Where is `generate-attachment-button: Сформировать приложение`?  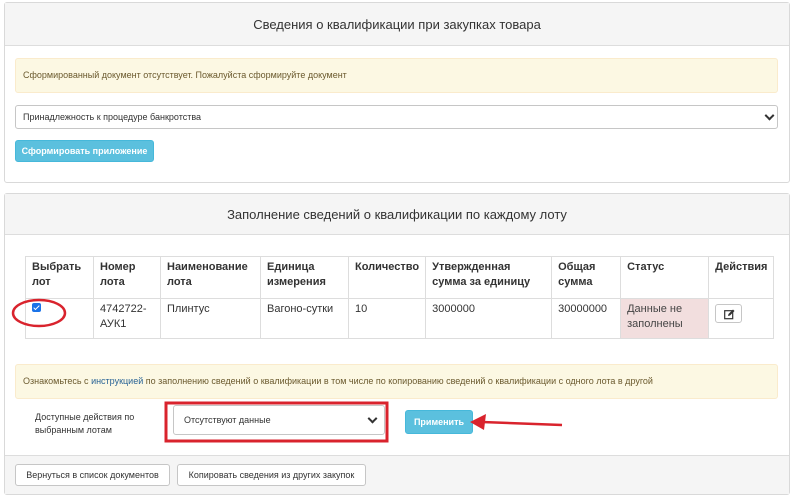
generate-attachment-button: Сформировать приложение is located at coordinates (84, 151).